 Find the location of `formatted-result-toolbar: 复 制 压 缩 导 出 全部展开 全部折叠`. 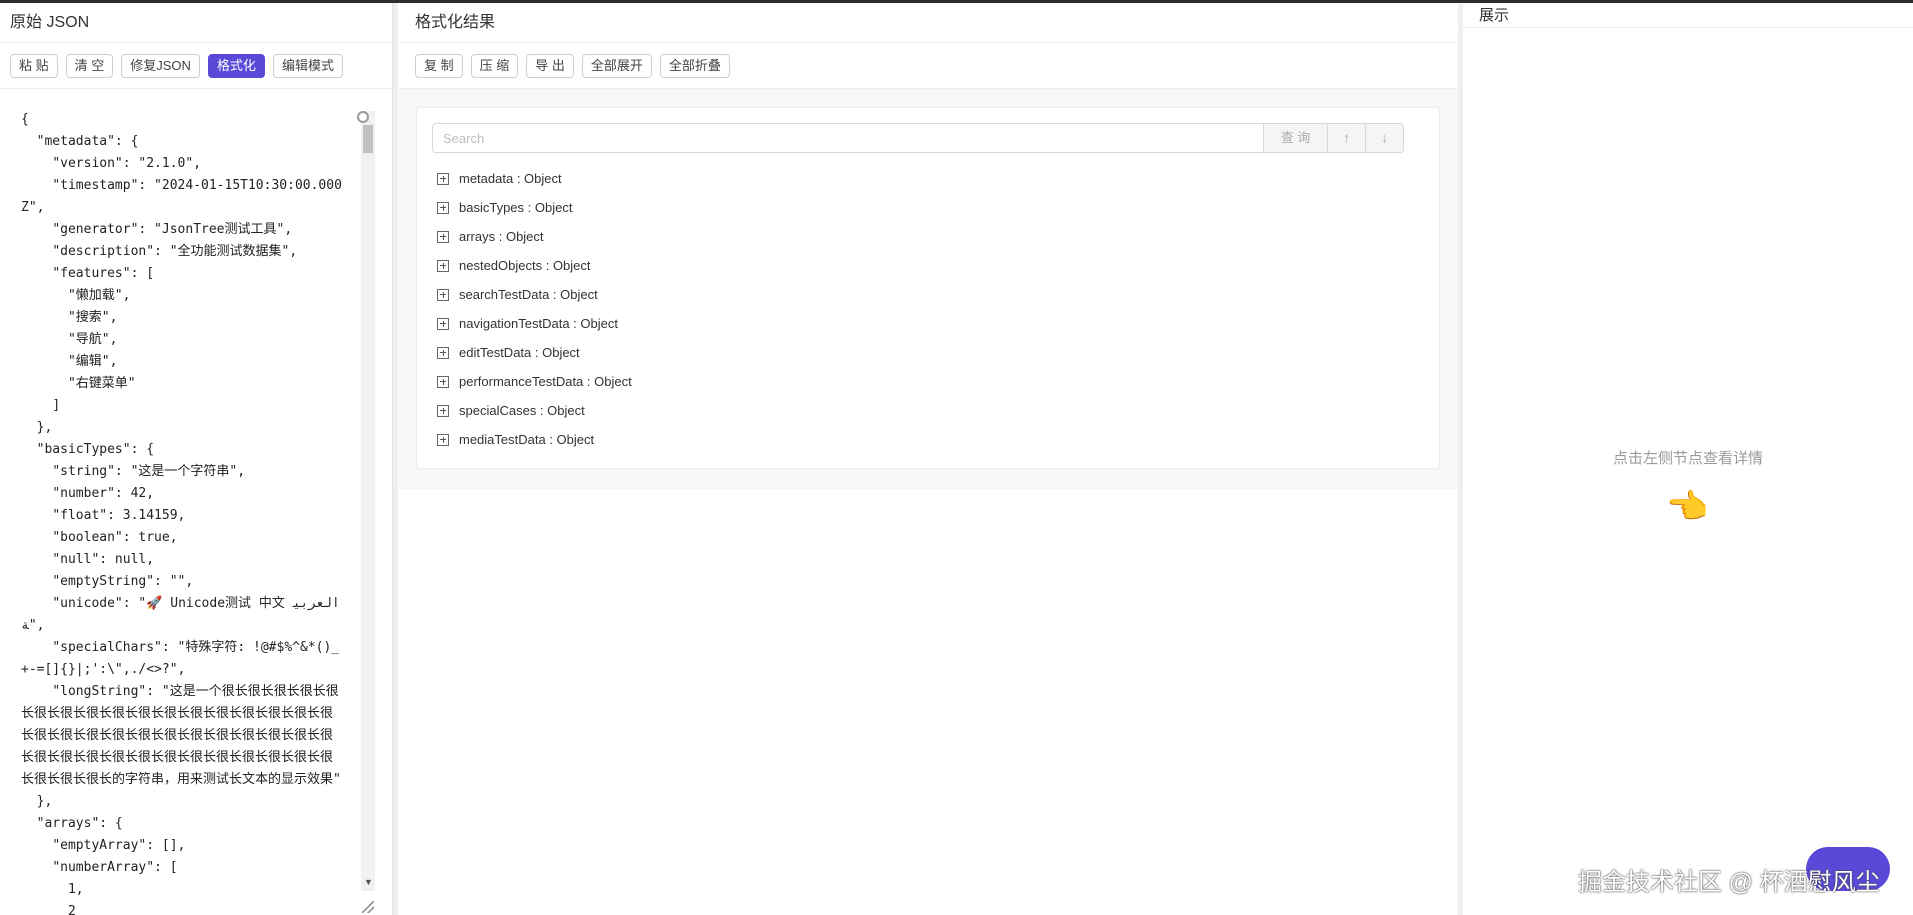

formatted-result-toolbar: 复 制 压 缩 导 出 全部展开 全部折叠 is located at coordinates (928, 66).